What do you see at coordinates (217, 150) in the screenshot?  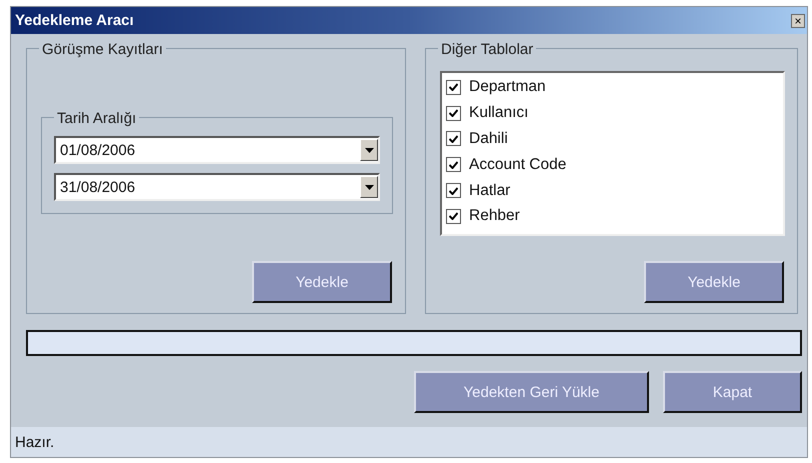 I see `date-dropdown: 01/08/2006` at bounding box center [217, 150].